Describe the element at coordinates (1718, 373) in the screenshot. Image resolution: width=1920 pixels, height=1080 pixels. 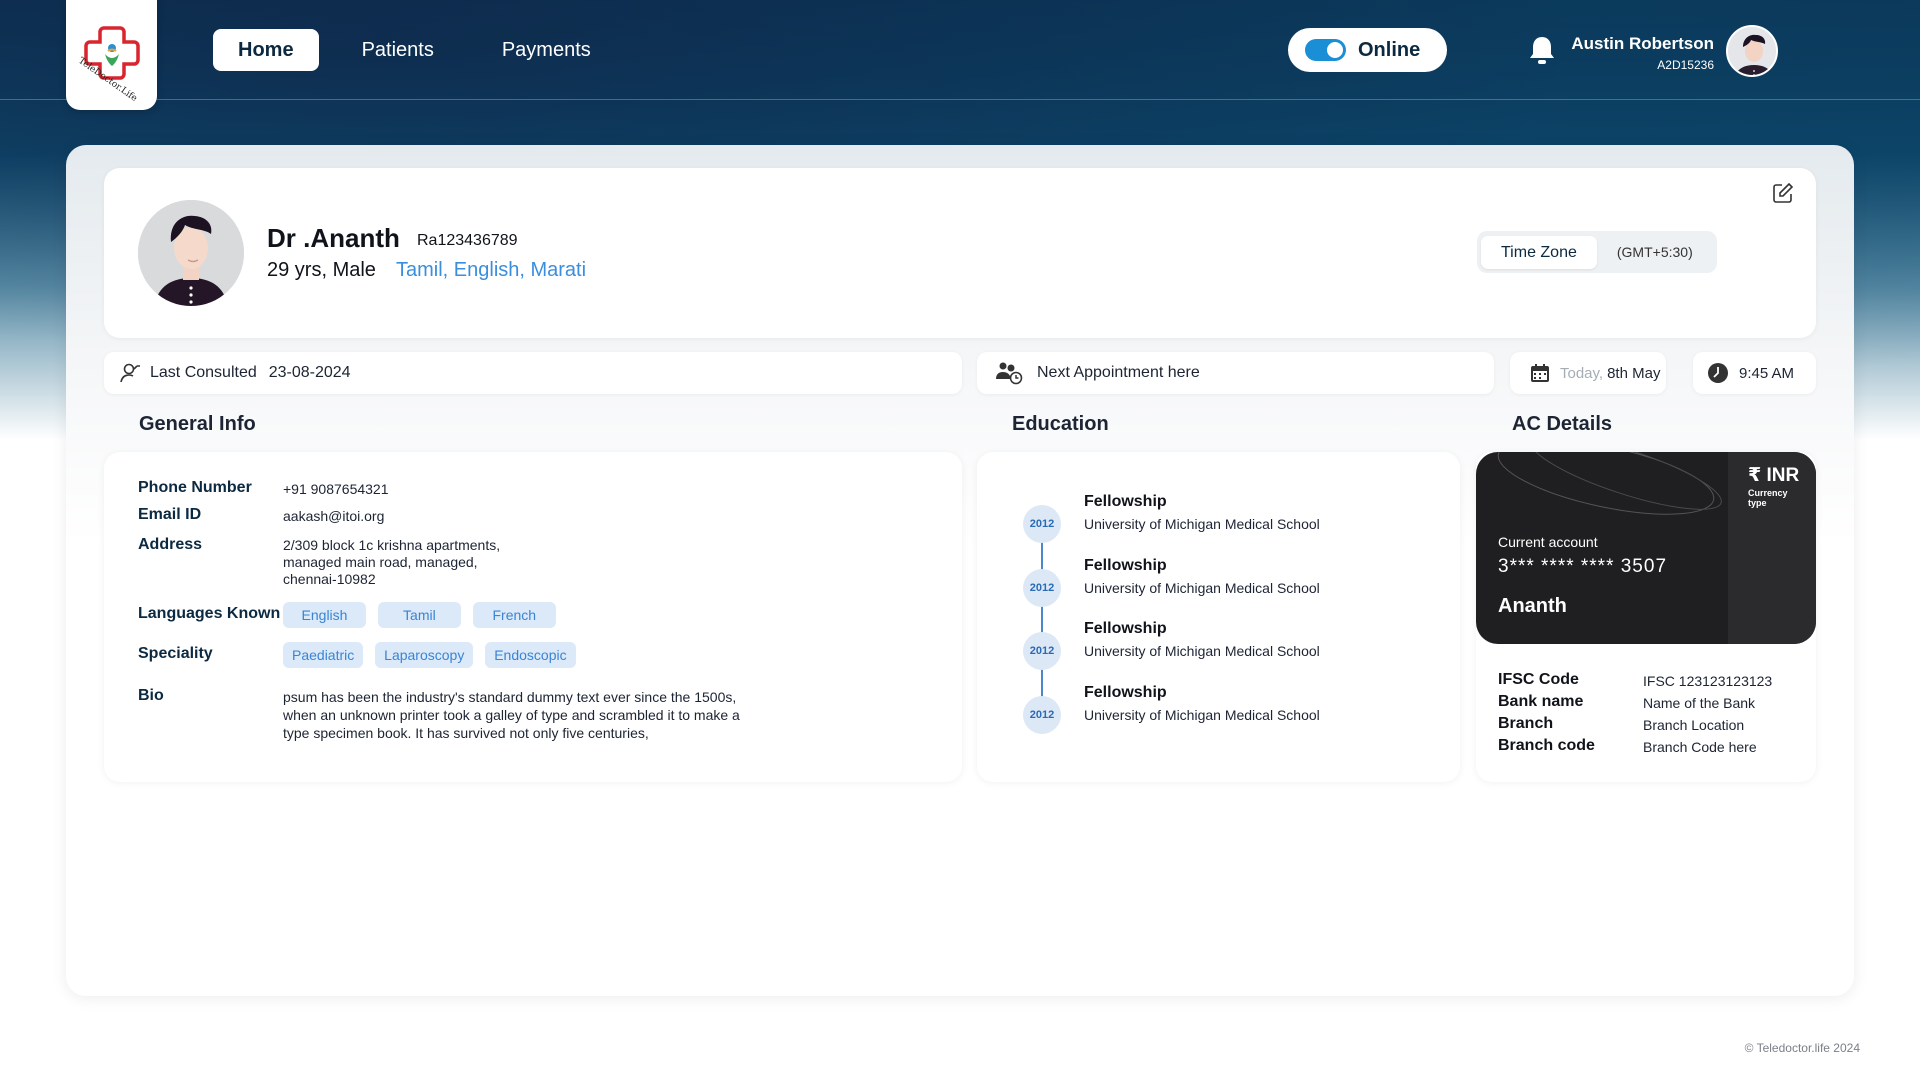
I see `clock-icon` at that location.